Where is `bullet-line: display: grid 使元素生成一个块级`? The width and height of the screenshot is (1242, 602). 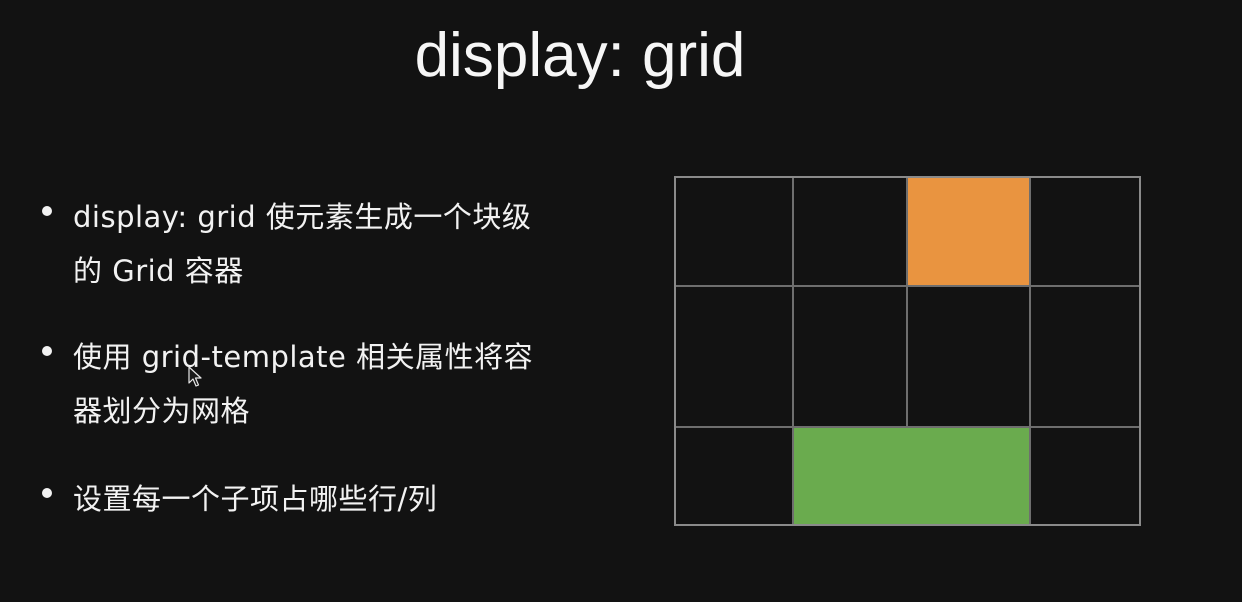
bullet-line: display: grid 使元素生成一个块级 is located at coordinates (302, 217).